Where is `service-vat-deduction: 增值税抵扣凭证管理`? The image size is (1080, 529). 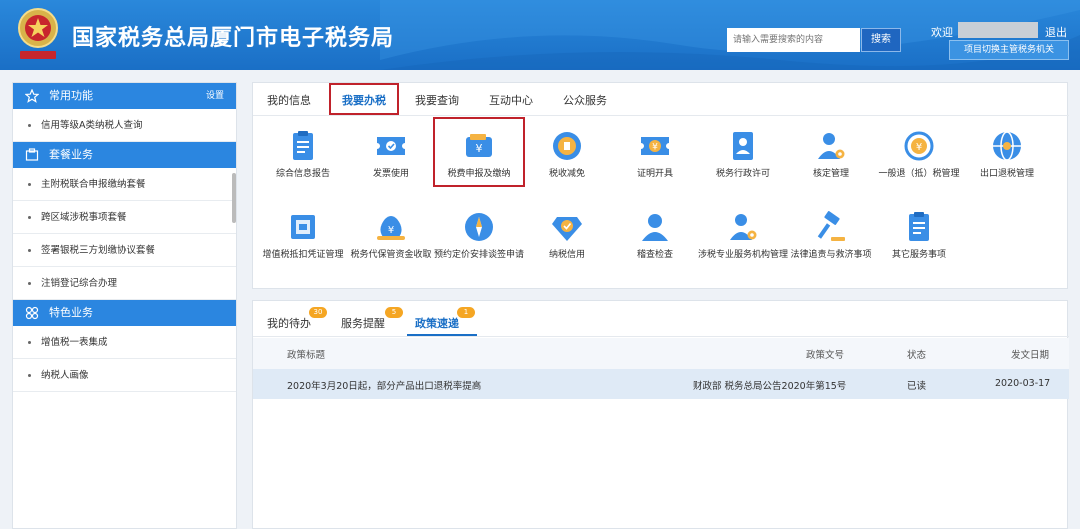 service-vat-deduction: 增值税抵扣凭证管理 is located at coordinates (303, 235).